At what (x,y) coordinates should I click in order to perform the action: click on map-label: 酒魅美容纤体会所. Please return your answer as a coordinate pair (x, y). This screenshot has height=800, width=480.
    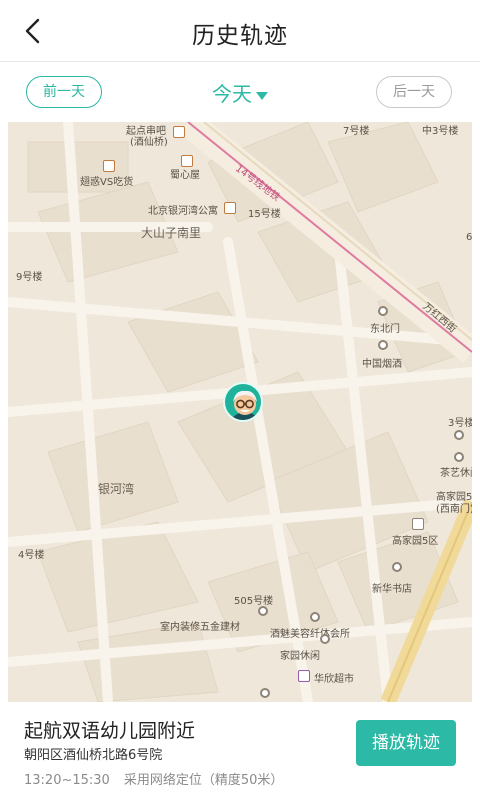
    Looking at the image, I should click on (310, 634).